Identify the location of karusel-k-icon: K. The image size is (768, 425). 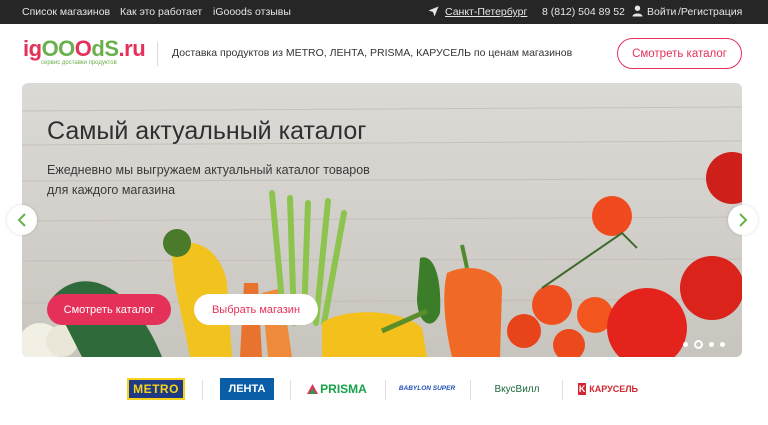
(582, 389).